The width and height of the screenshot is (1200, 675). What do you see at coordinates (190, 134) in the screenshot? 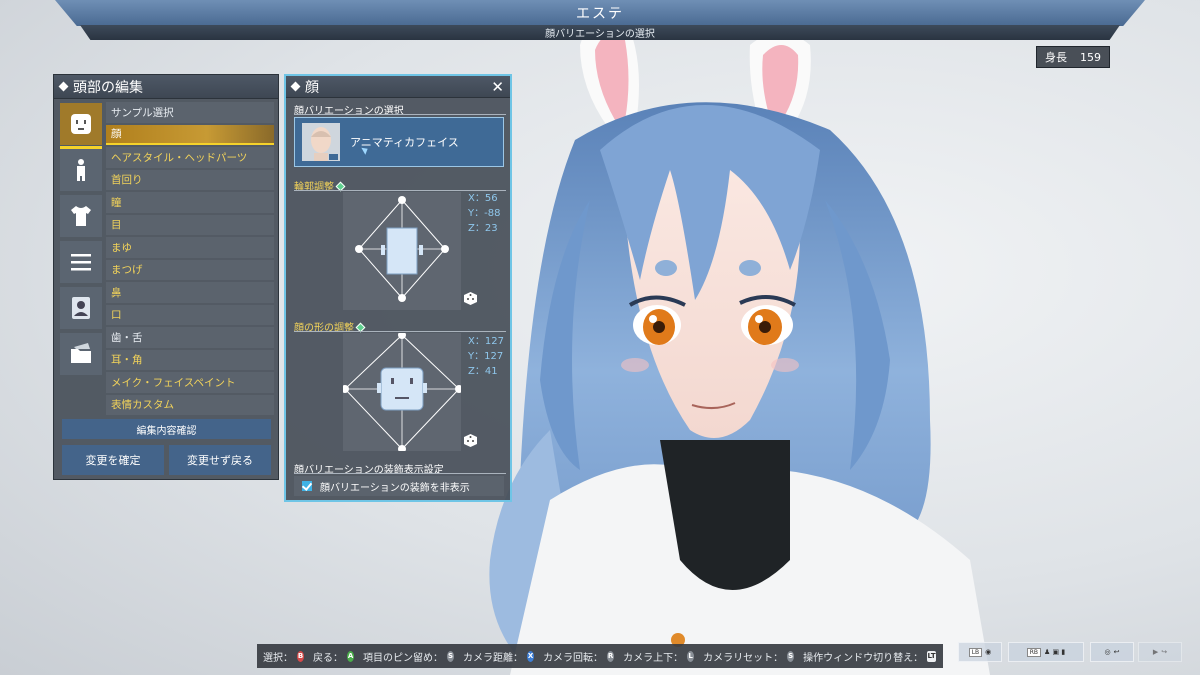
I see `list-item-face: 顔` at bounding box center [190, 134].